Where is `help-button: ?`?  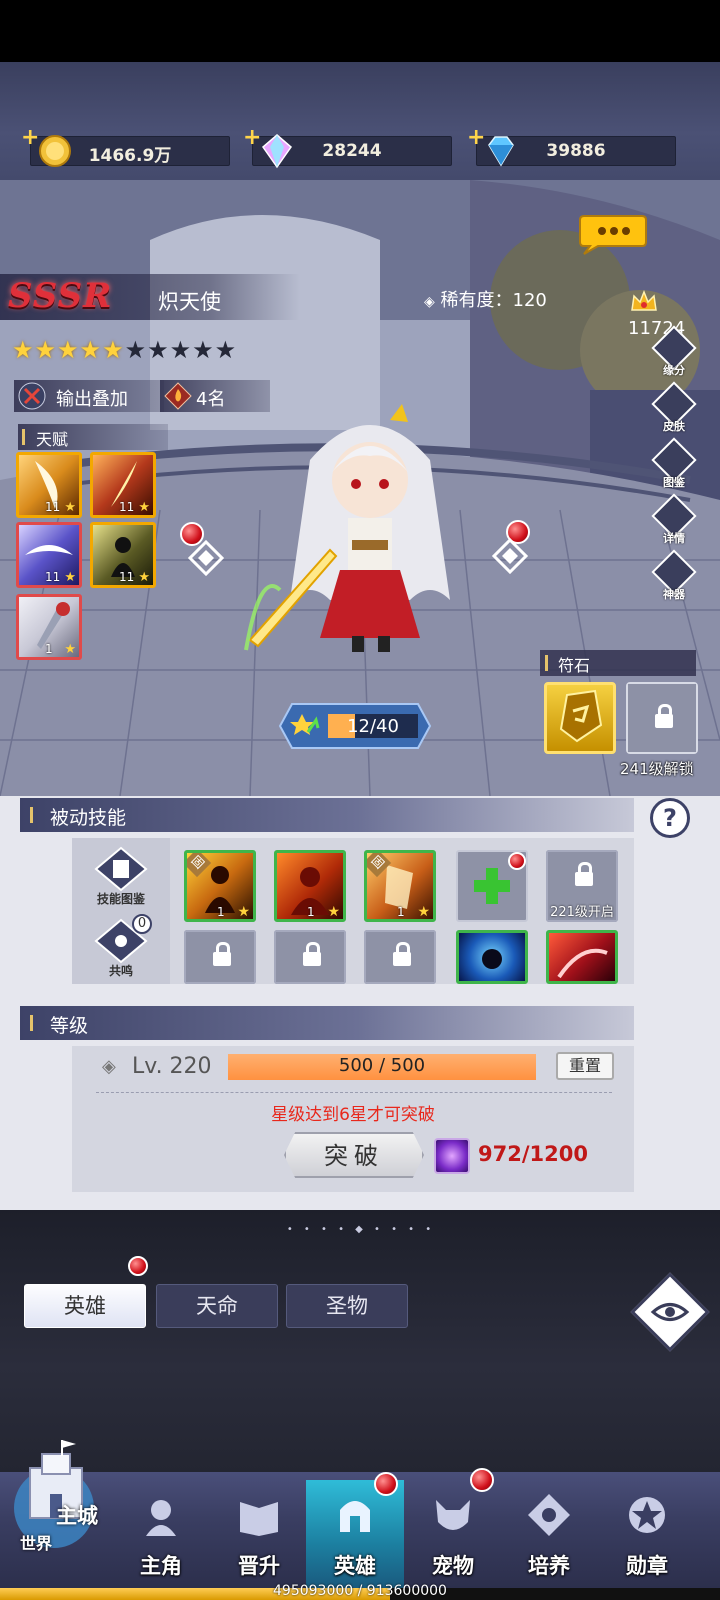
help-button: ? is located at coordinates (670, 818).